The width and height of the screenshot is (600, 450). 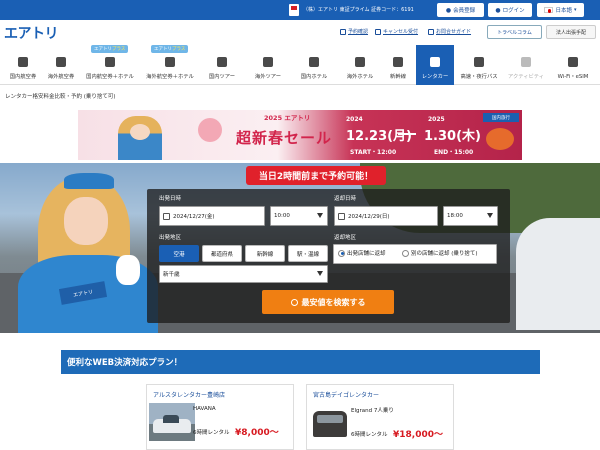 I want to click on area-tab-shinkansen: 新幹線, so click(x=265, y=253).